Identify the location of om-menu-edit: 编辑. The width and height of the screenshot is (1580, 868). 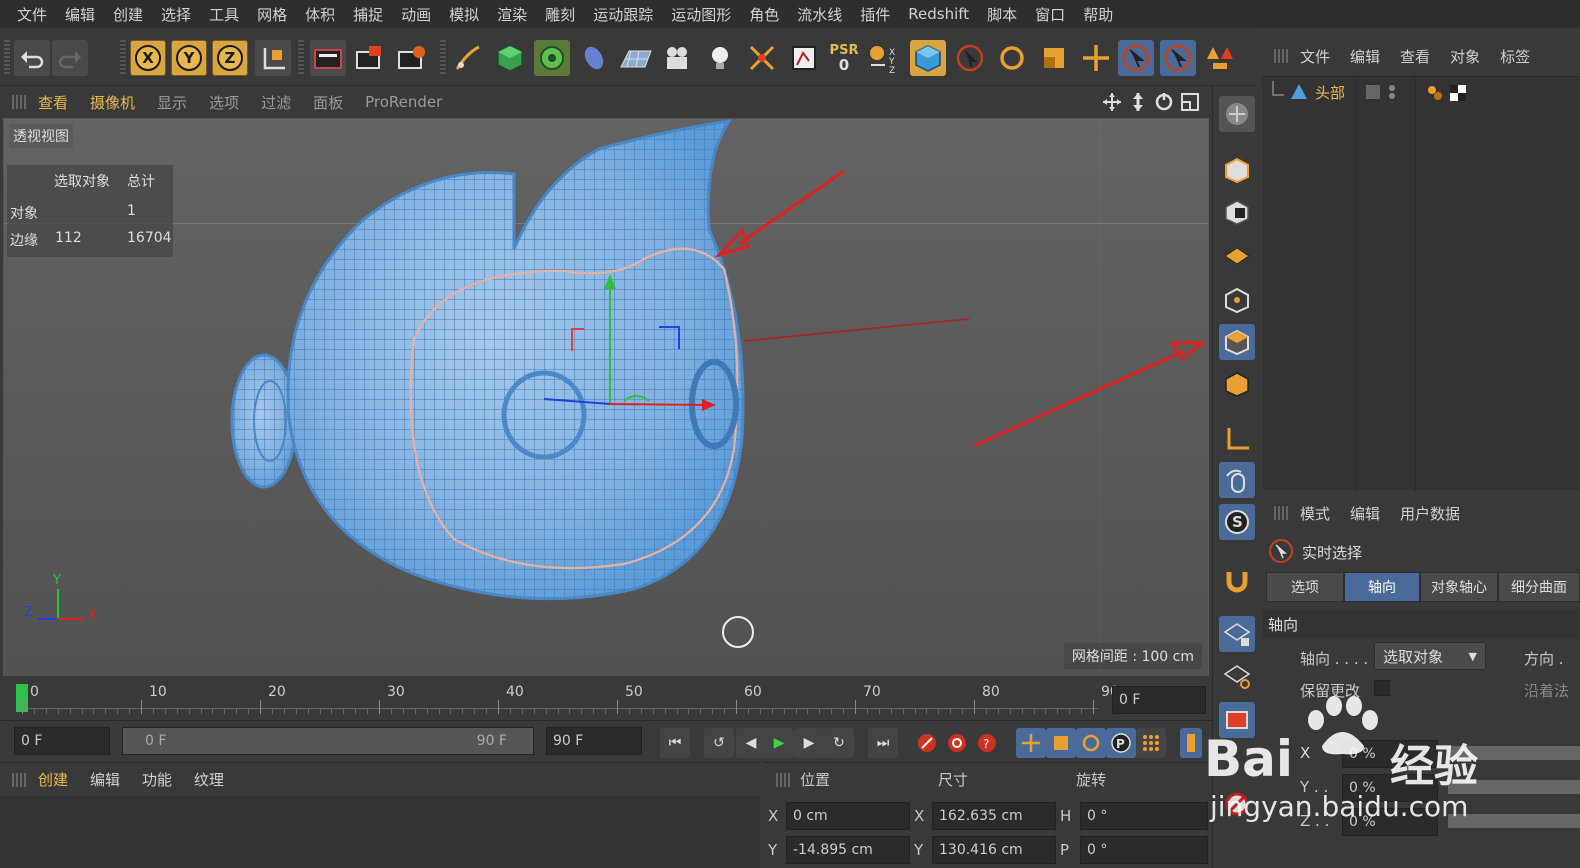
(1365, 56).